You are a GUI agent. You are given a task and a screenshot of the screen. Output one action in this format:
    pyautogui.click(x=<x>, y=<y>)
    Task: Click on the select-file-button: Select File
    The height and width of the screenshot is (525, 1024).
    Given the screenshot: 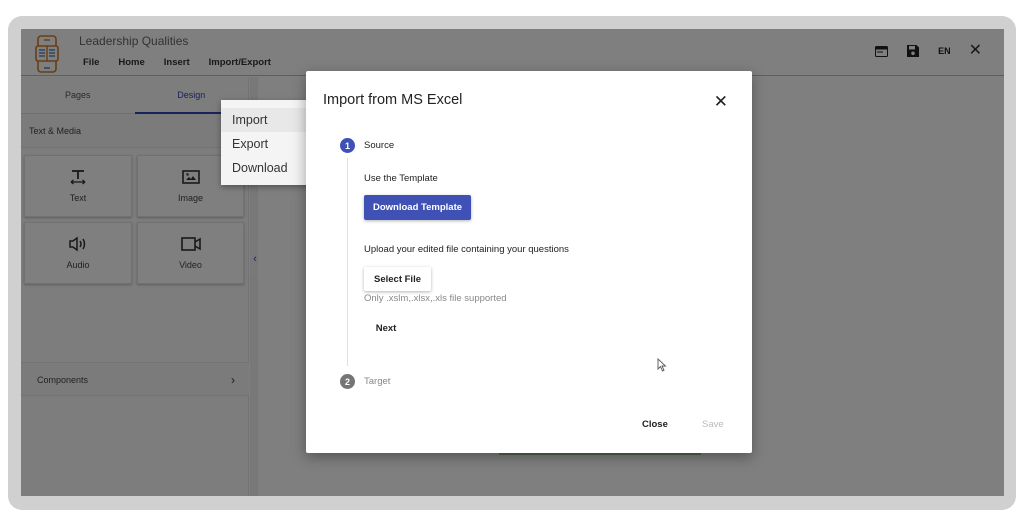 What is the action you would take?
    pyautogui.click(x=397, y=279)
    